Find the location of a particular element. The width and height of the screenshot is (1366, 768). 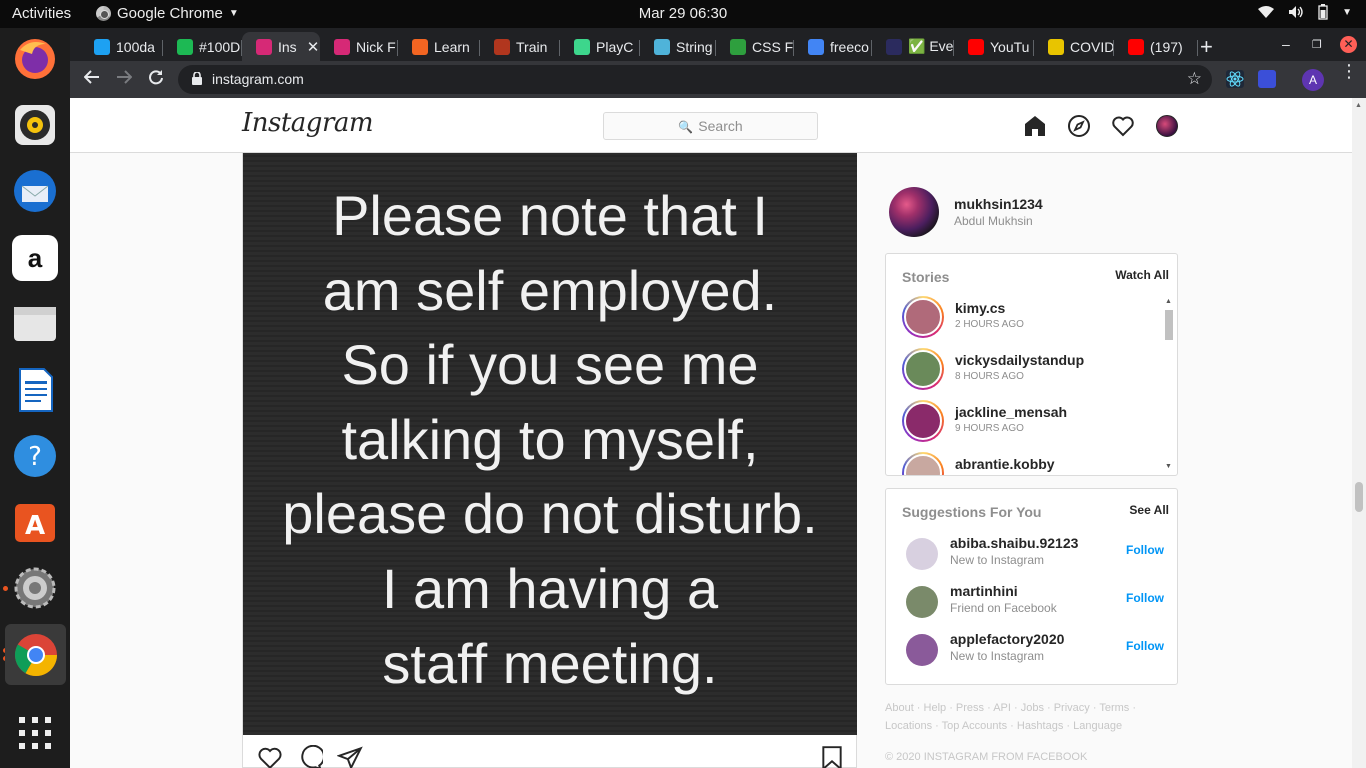

browser-tab: 100da is located at coordinates (121, 46).